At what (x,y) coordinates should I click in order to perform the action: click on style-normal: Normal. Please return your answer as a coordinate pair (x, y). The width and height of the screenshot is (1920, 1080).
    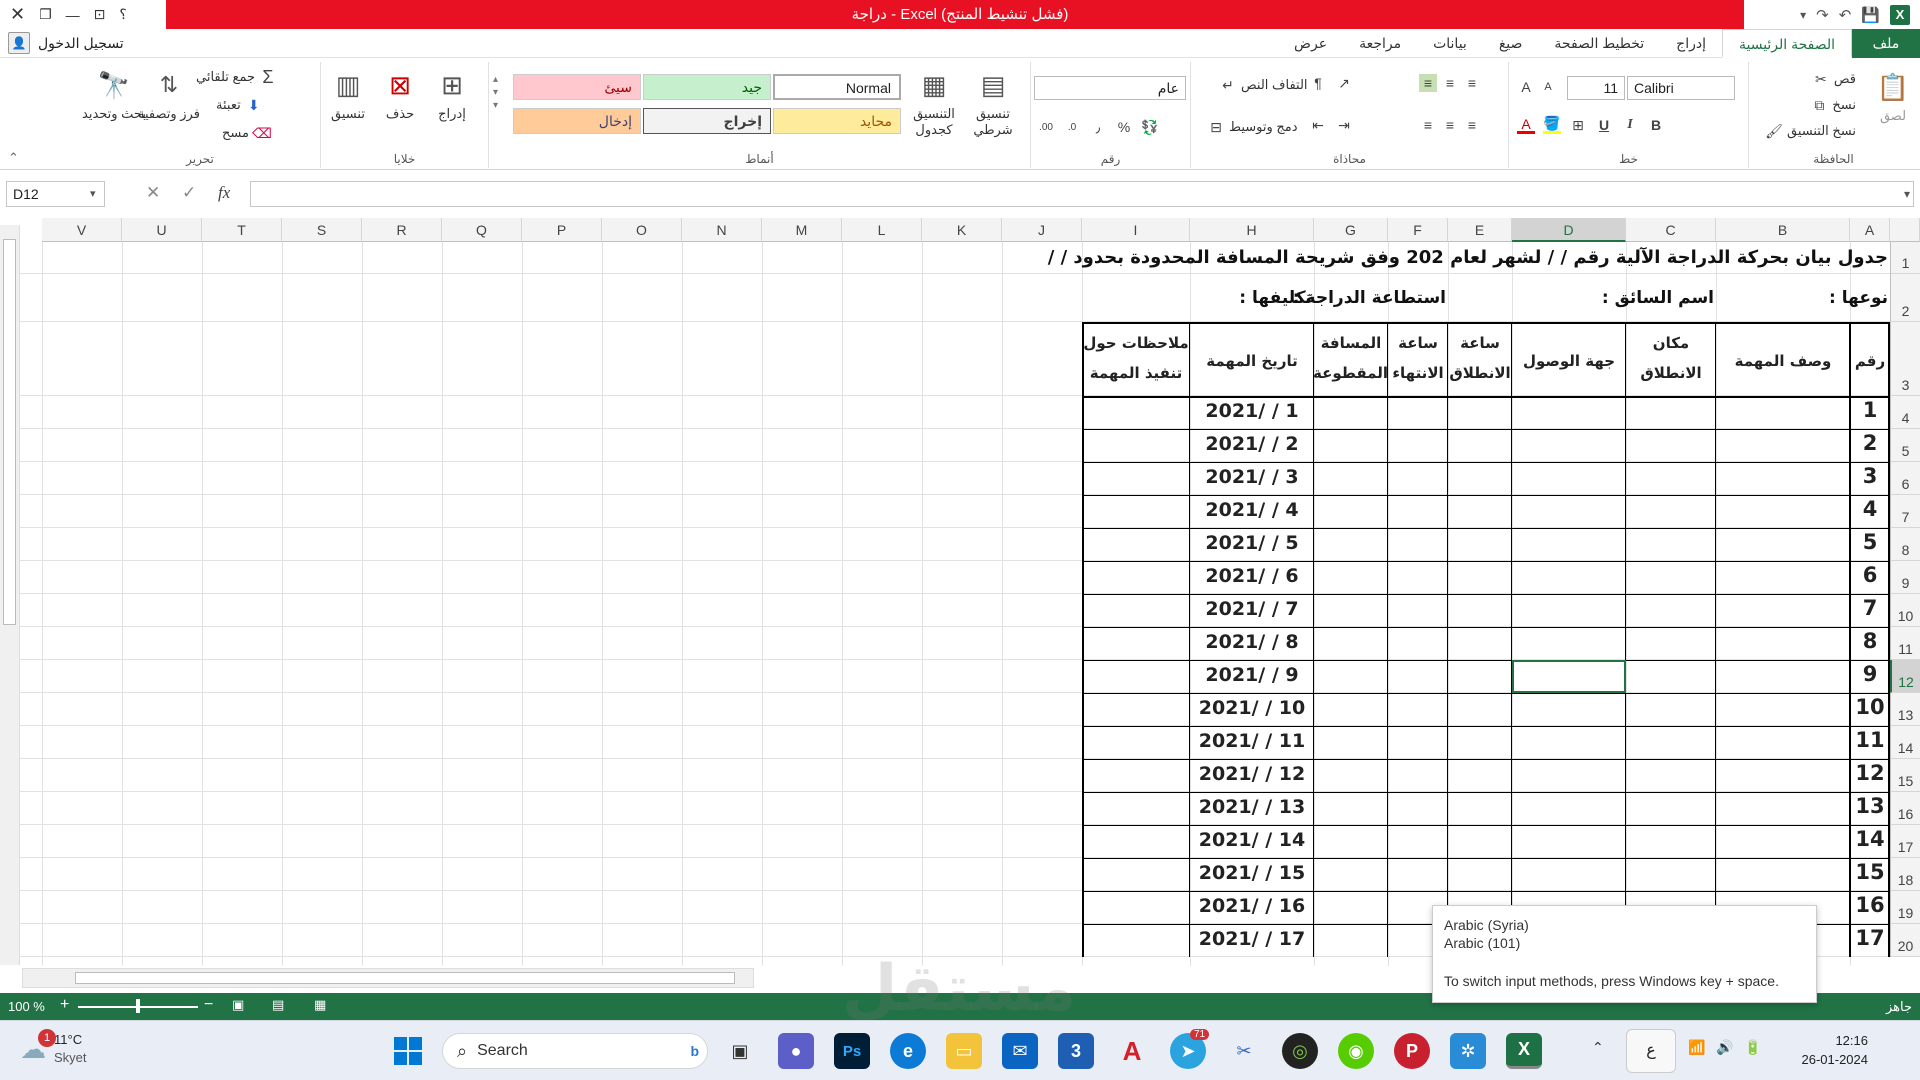
    Looking at the image, I should click on (837, 87).